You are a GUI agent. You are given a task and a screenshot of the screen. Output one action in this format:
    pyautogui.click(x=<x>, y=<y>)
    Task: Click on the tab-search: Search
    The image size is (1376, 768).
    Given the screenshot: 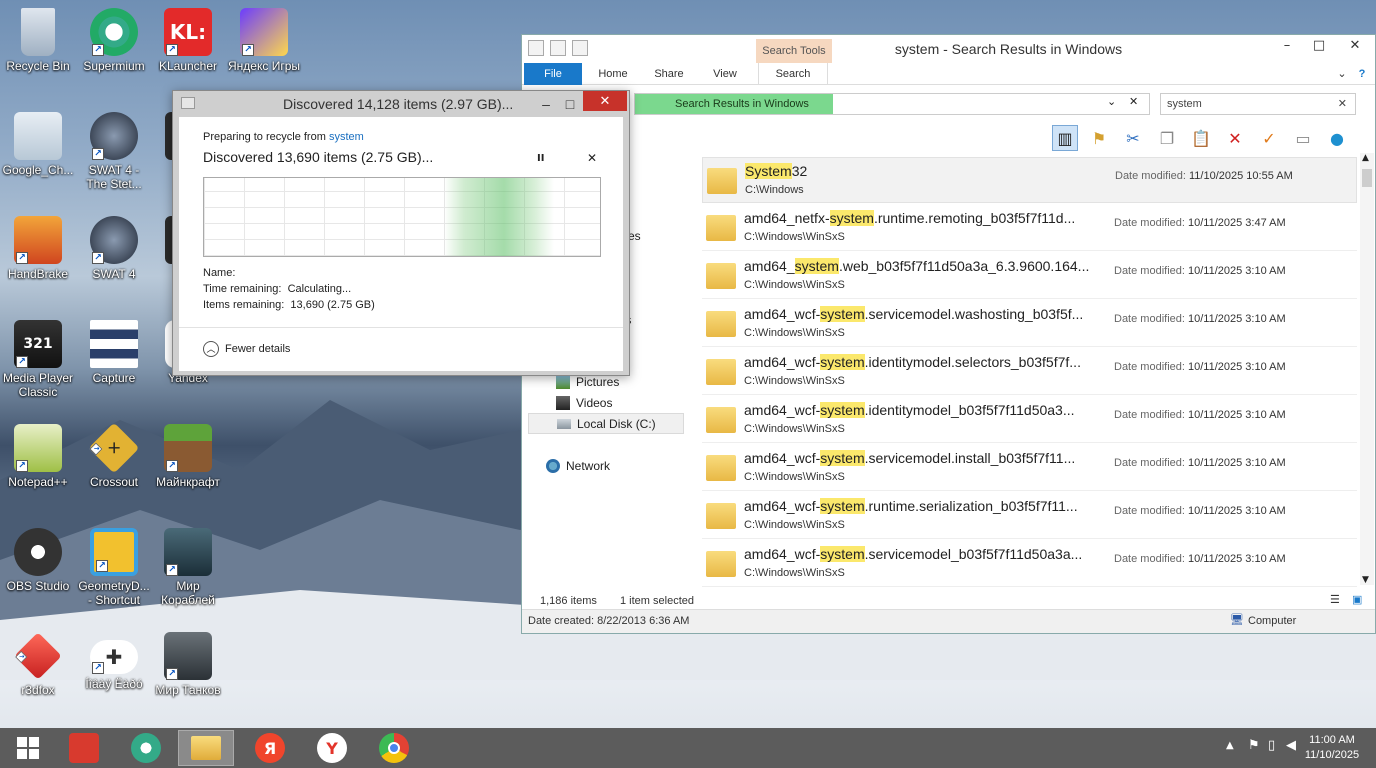 What is the action you would take?
    pyautogui.click(x=793, y=74)
    